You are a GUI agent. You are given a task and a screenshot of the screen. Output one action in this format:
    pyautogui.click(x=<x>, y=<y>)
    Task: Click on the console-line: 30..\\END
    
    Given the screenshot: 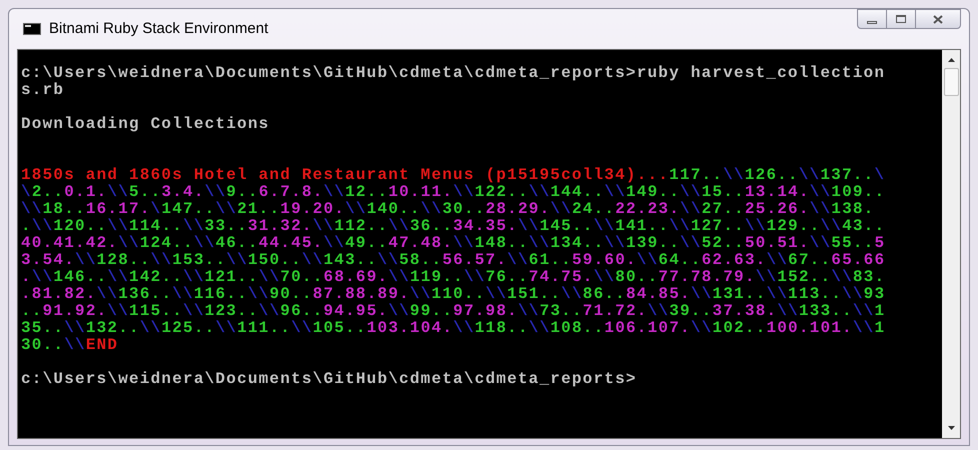 What is the action you would take?
    pyautogui.click(x=69, y=345)
    